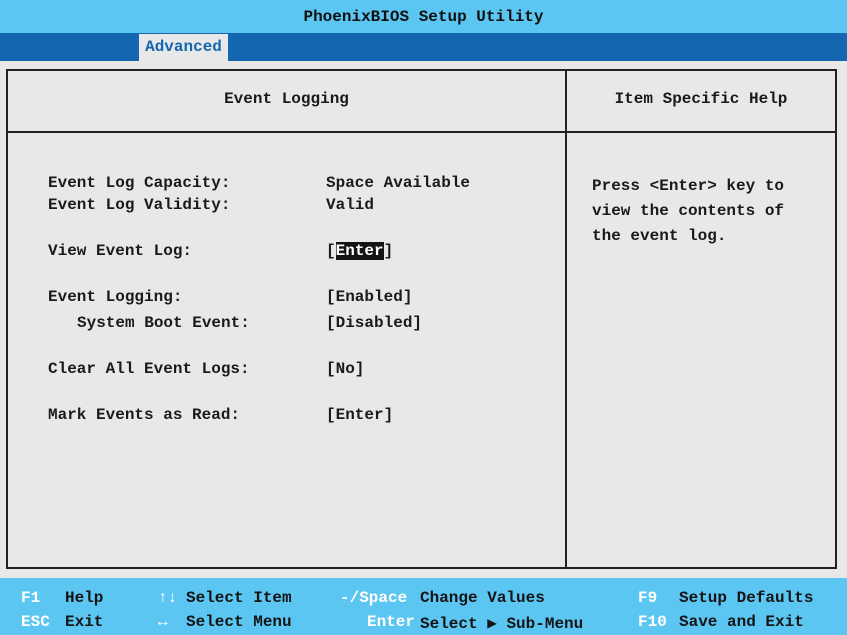 The image size is (847, 635). What do you see at coordinates (168, 598) in the screenshot?
I see `up-down-arrows-icon: ↑↓` at bounding box center [168, 598].